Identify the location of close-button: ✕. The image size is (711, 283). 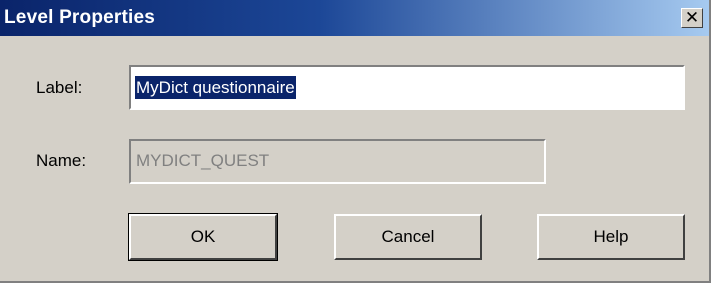
(692, 18).